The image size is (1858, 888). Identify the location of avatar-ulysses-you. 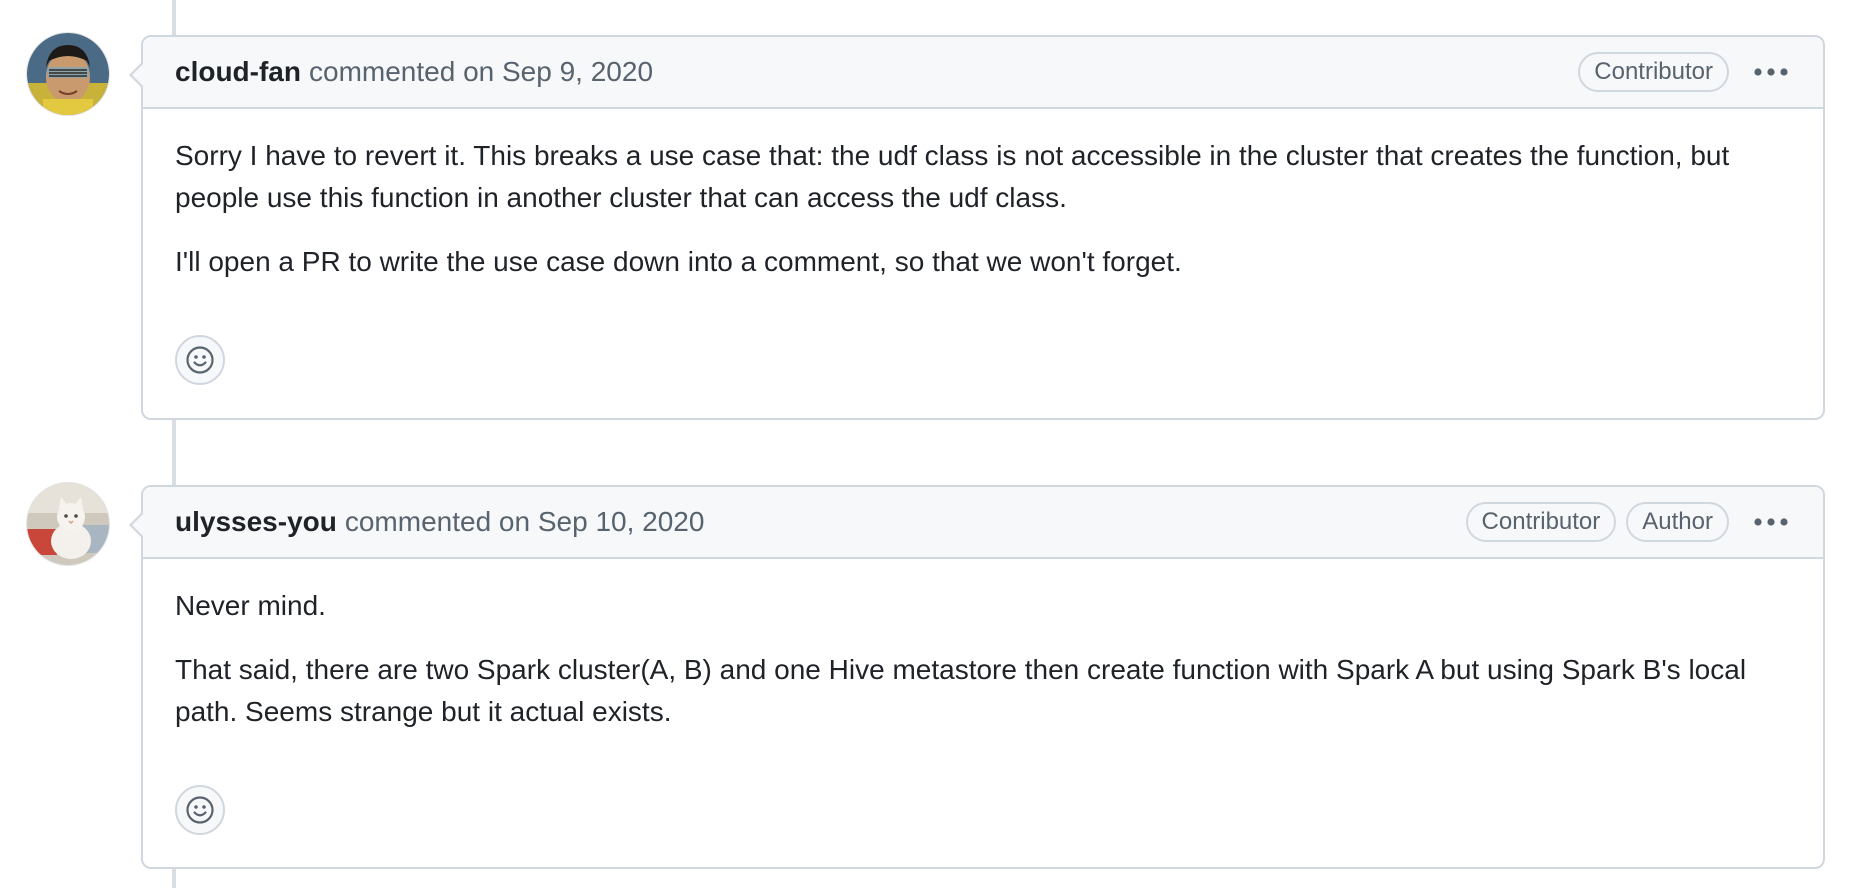
(68, 524).